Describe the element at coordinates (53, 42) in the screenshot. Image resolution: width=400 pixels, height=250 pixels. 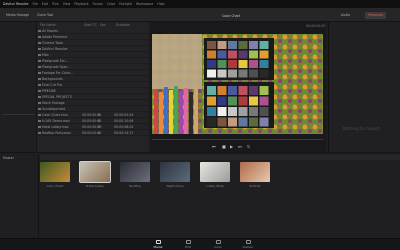
I see `bin-name: Cinema Tools` at that location.